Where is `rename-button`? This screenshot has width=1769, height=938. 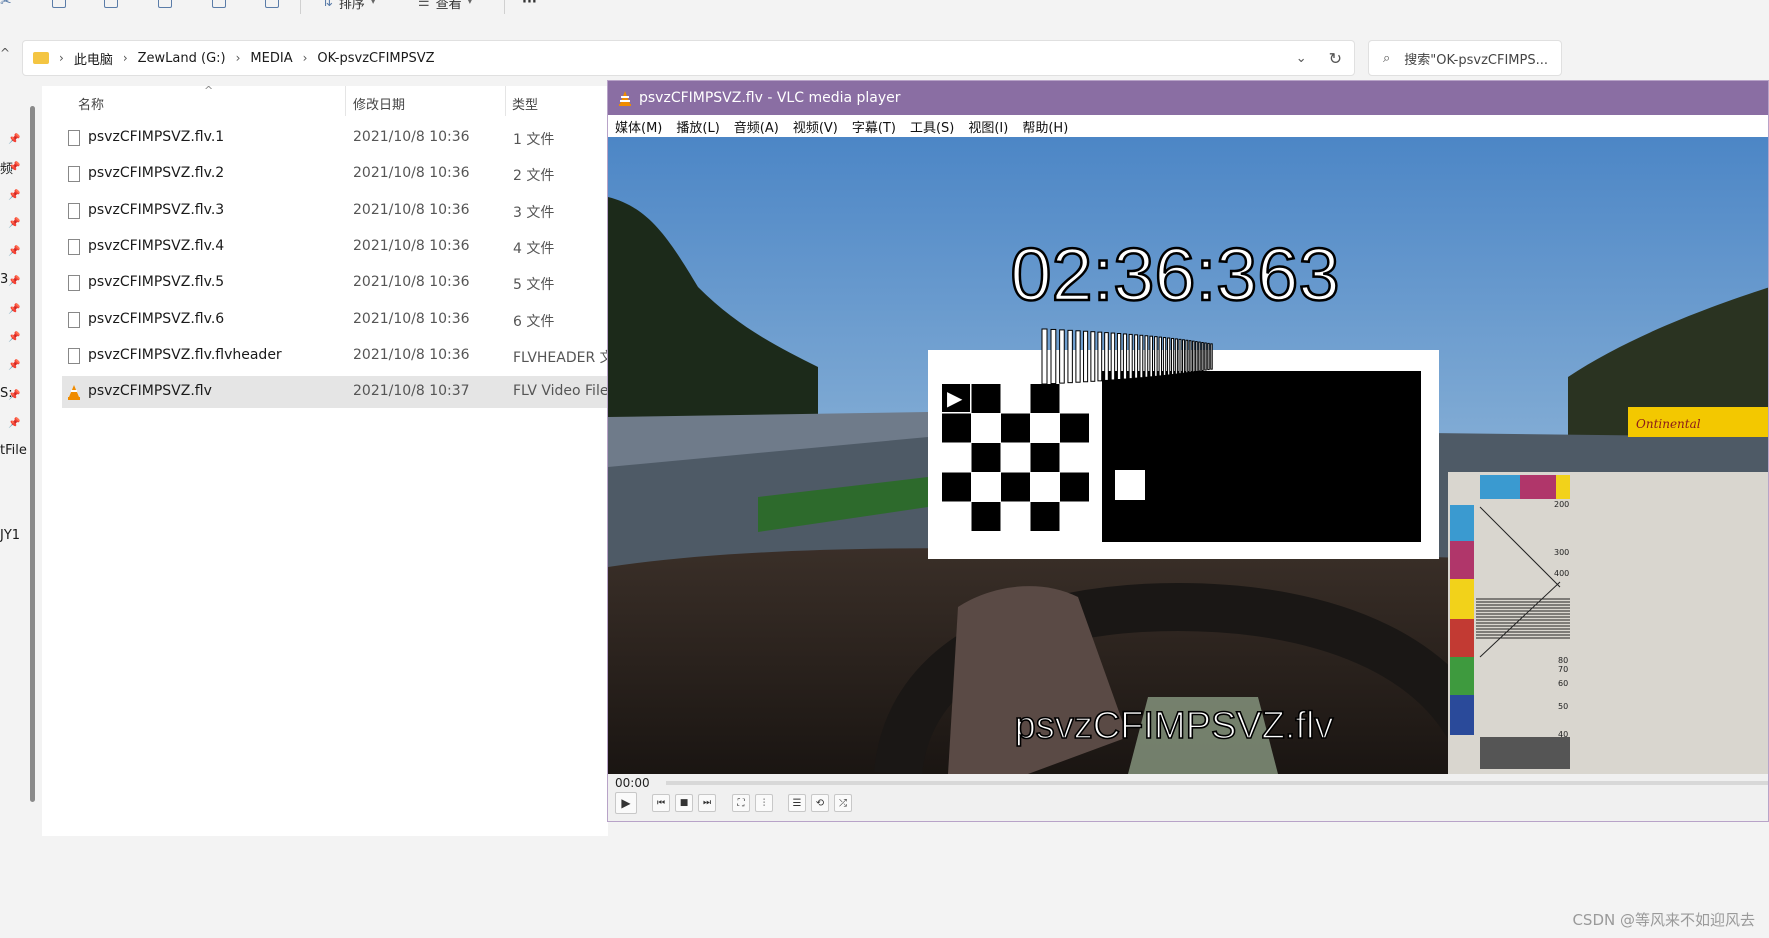
rename-button is located at coordinates (165, 6).